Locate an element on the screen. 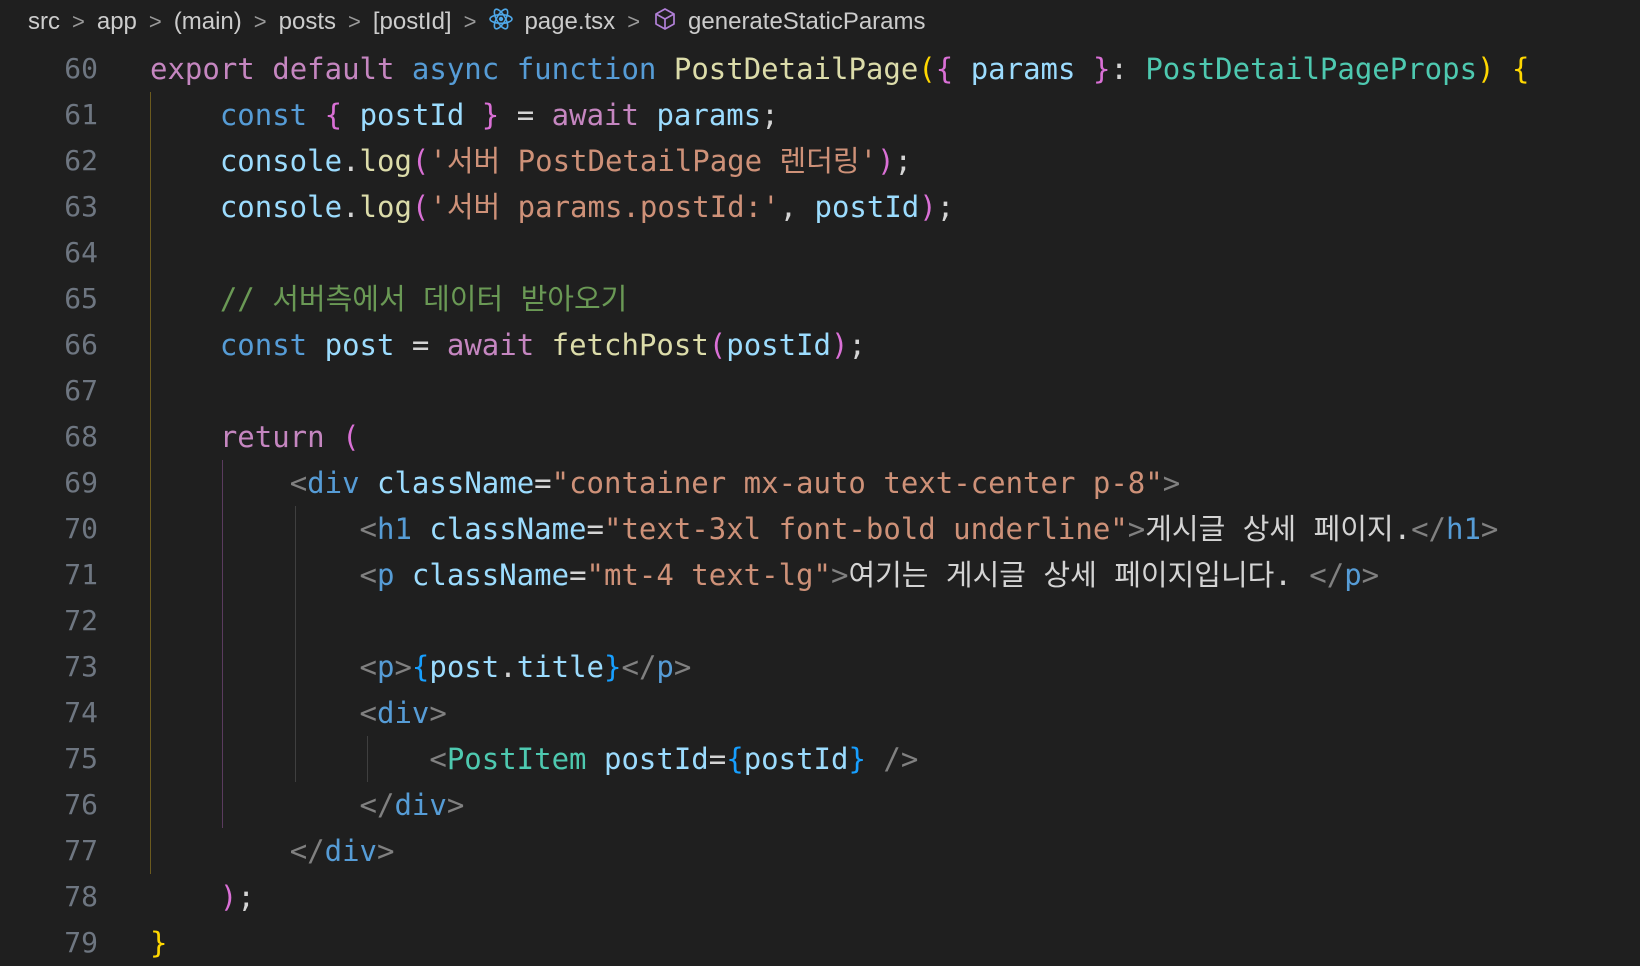  breadcrumb-item-label: (main) is located at coordinates (207, 21).